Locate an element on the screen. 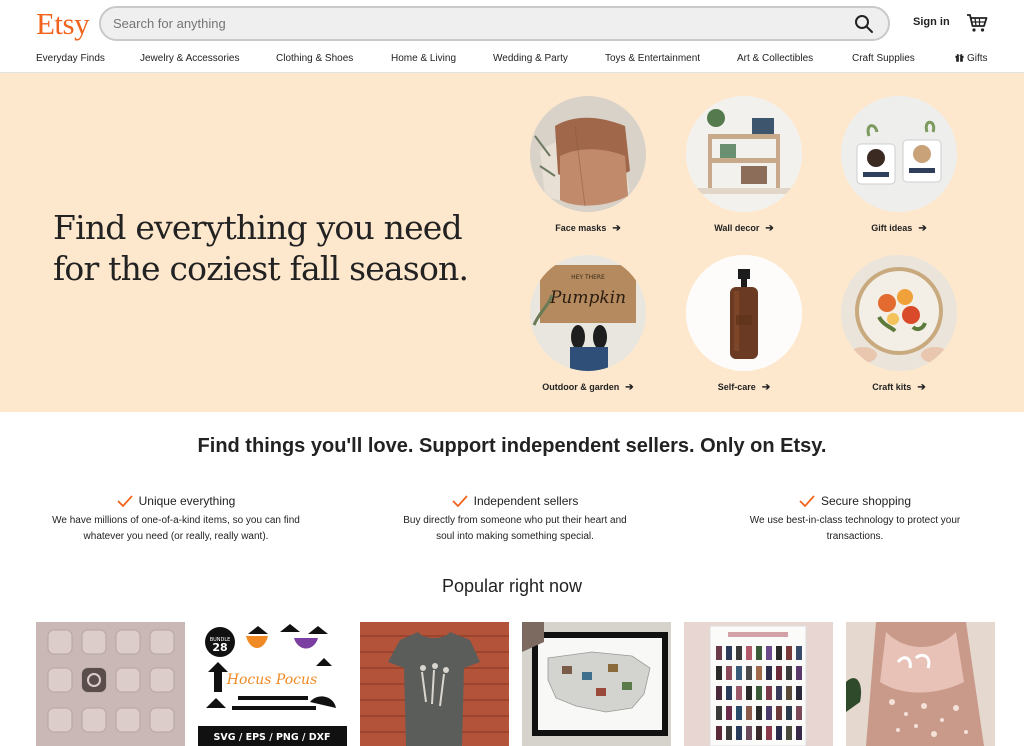 The width and height of the screenshot is (1024, 746). nav-clothing-shoes: Clothing & Shoes is located at coordinates (314, 58).